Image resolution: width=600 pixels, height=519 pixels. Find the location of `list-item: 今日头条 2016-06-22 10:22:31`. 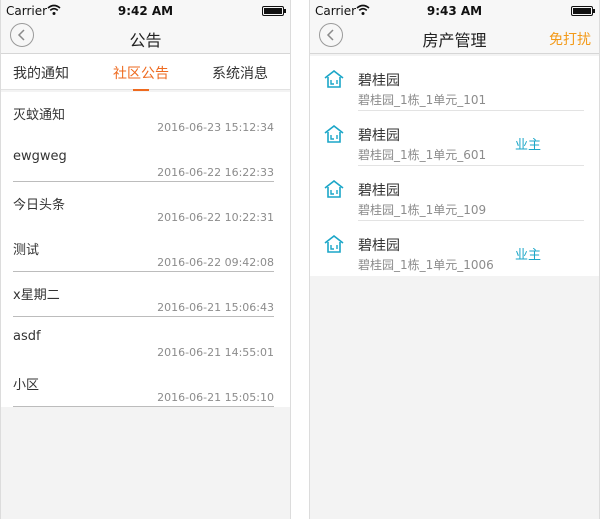

list-item: 今日头条 2016-06-22 10:22:31 is located at coordinates (145, 204).